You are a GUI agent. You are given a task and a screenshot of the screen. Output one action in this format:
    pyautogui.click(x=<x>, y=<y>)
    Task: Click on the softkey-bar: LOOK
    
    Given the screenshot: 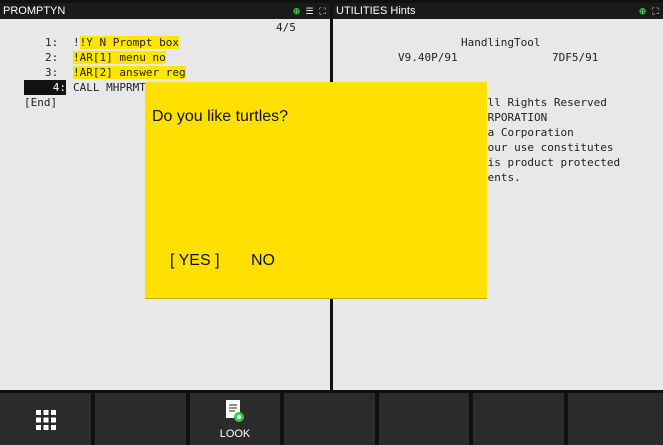 What is the action you would take?
    pyautogui.click(x=331, y=419)
    